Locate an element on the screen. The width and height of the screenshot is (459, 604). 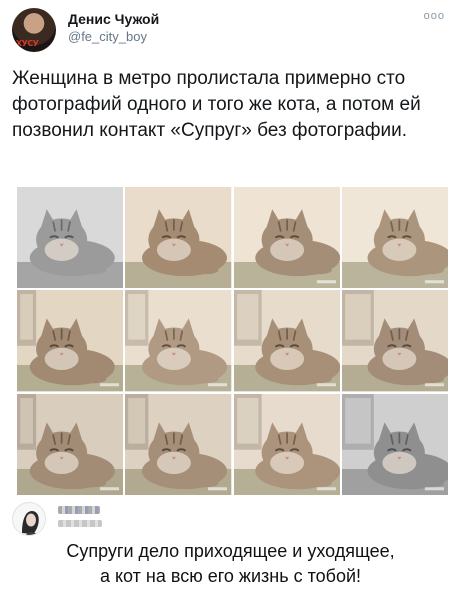
avatar-shirt-text: ХУСУ is located at coordinates (27, 43).